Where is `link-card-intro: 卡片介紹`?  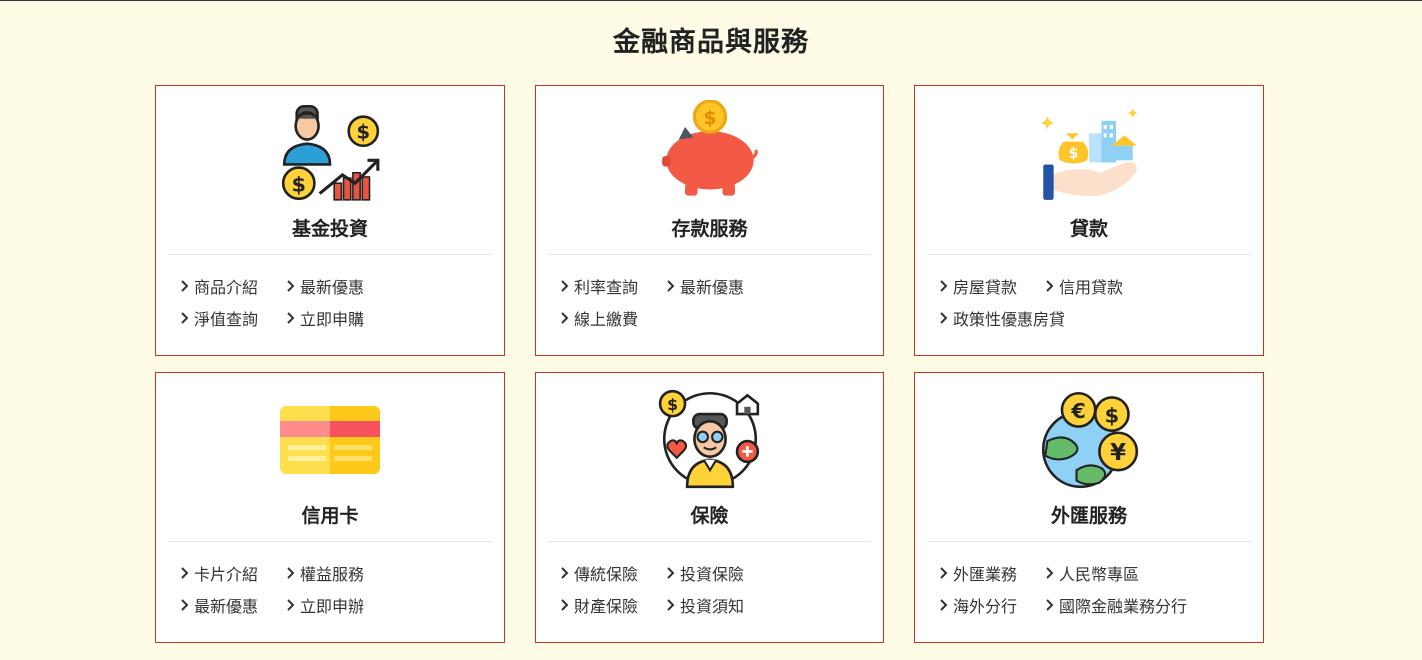 link-card-intro: 卡片介紹 is located at coordinates (231, 573).